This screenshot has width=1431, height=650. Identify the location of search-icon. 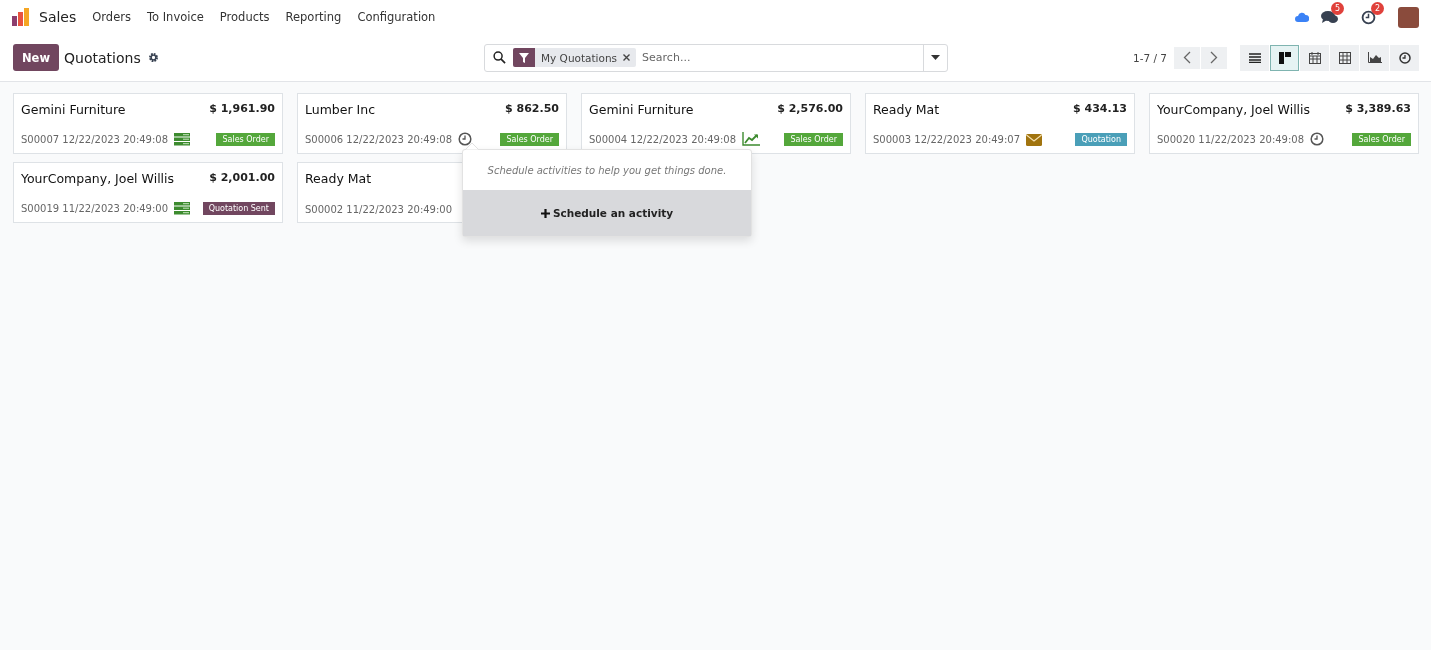
(499, 57).